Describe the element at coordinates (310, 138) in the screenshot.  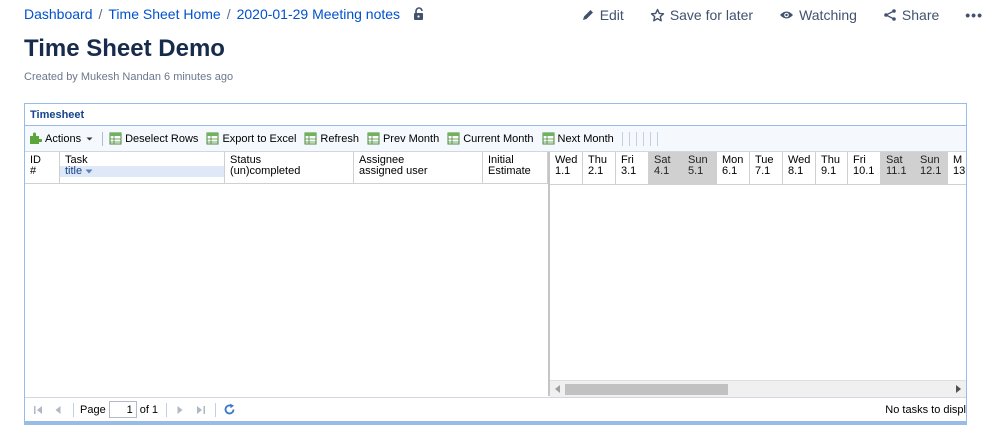
I see `refresh-sheet-icon` at that location.